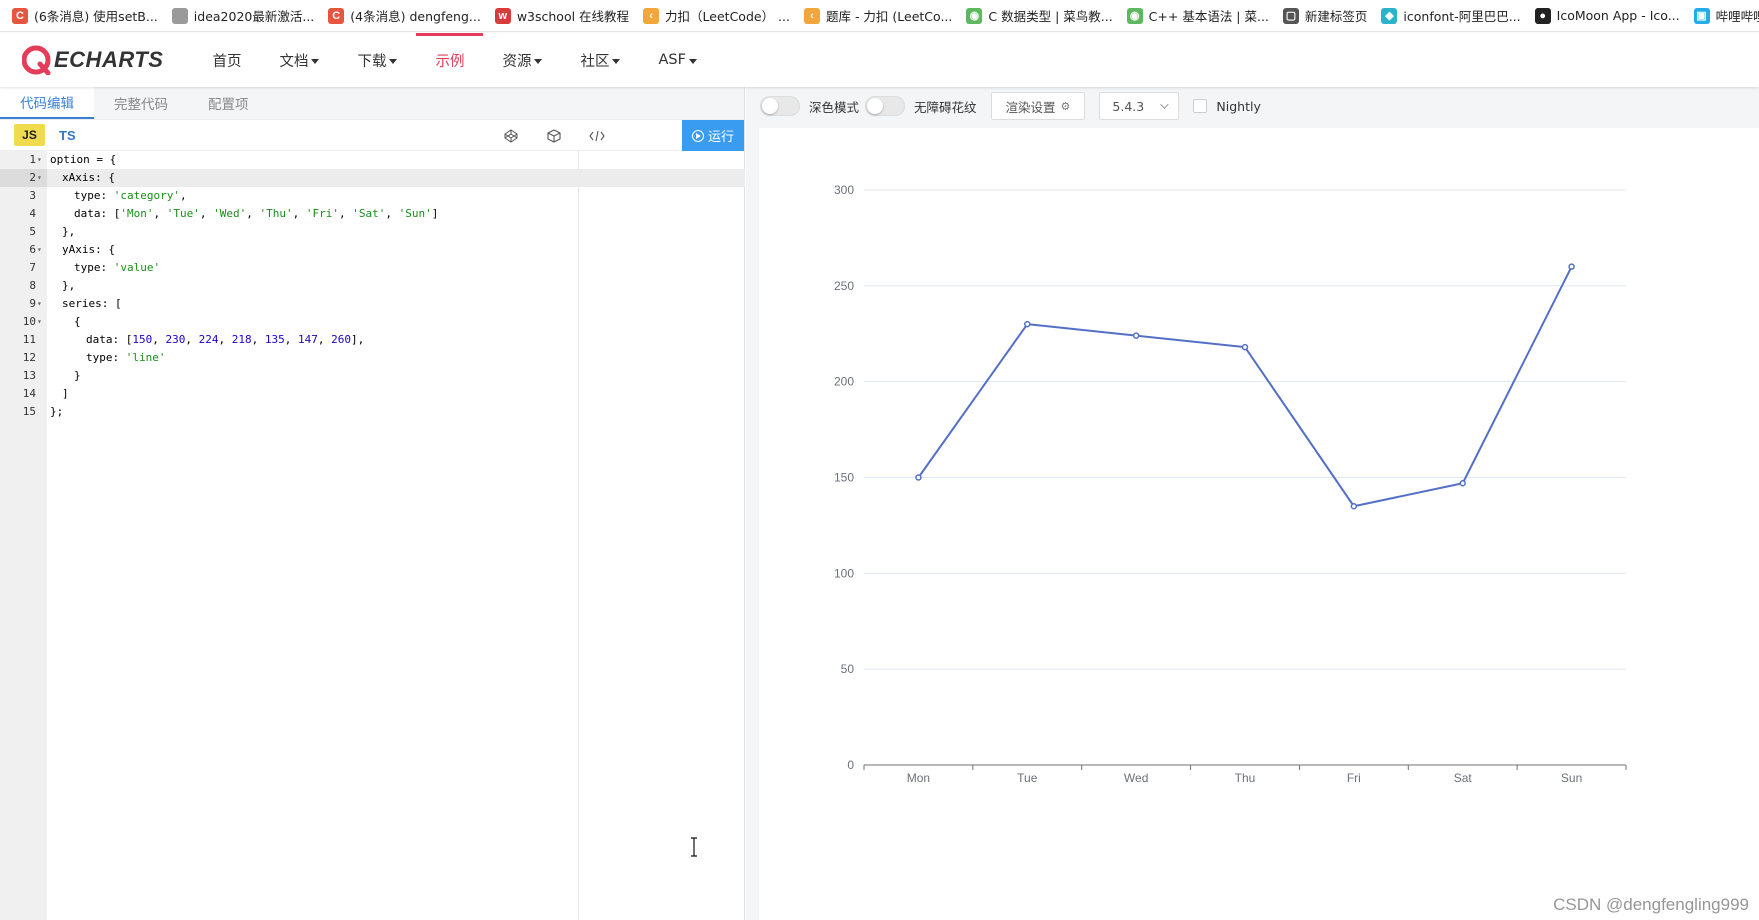 Image resolution: width=1759 pixels, height=920 pixels. Describe the element at coordinates (67, 135) in the screenshot. I see `lang-ts-button: TS` at that location.